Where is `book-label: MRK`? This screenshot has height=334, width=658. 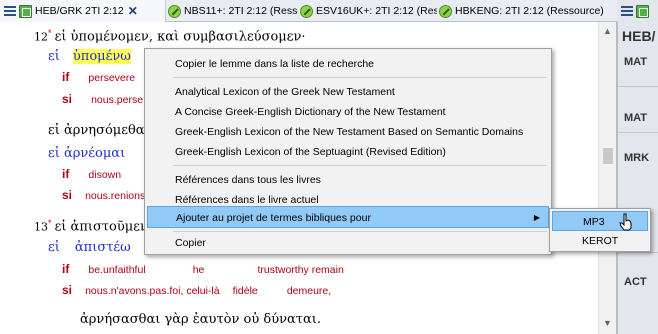 book-label: MRK is located at coordinates (636, 158).